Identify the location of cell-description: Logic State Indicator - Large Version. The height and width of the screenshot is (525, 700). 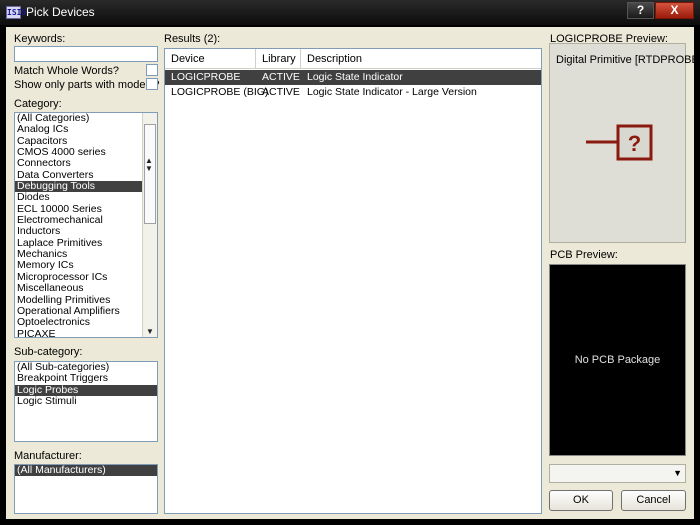
(392, 92).